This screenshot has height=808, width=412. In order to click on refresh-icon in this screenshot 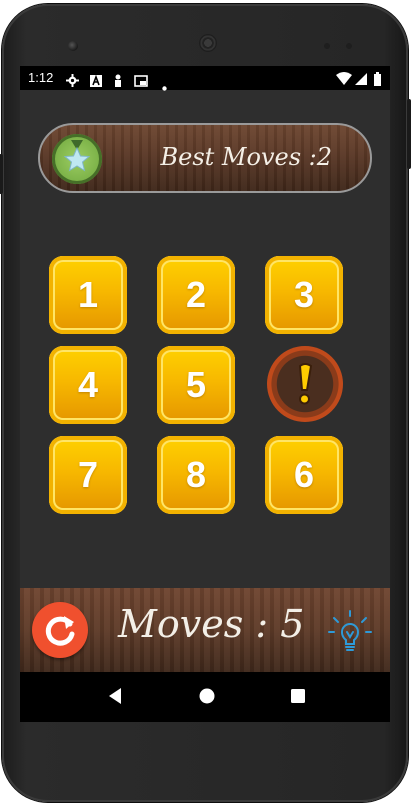, I will do `click(60, 631)`.